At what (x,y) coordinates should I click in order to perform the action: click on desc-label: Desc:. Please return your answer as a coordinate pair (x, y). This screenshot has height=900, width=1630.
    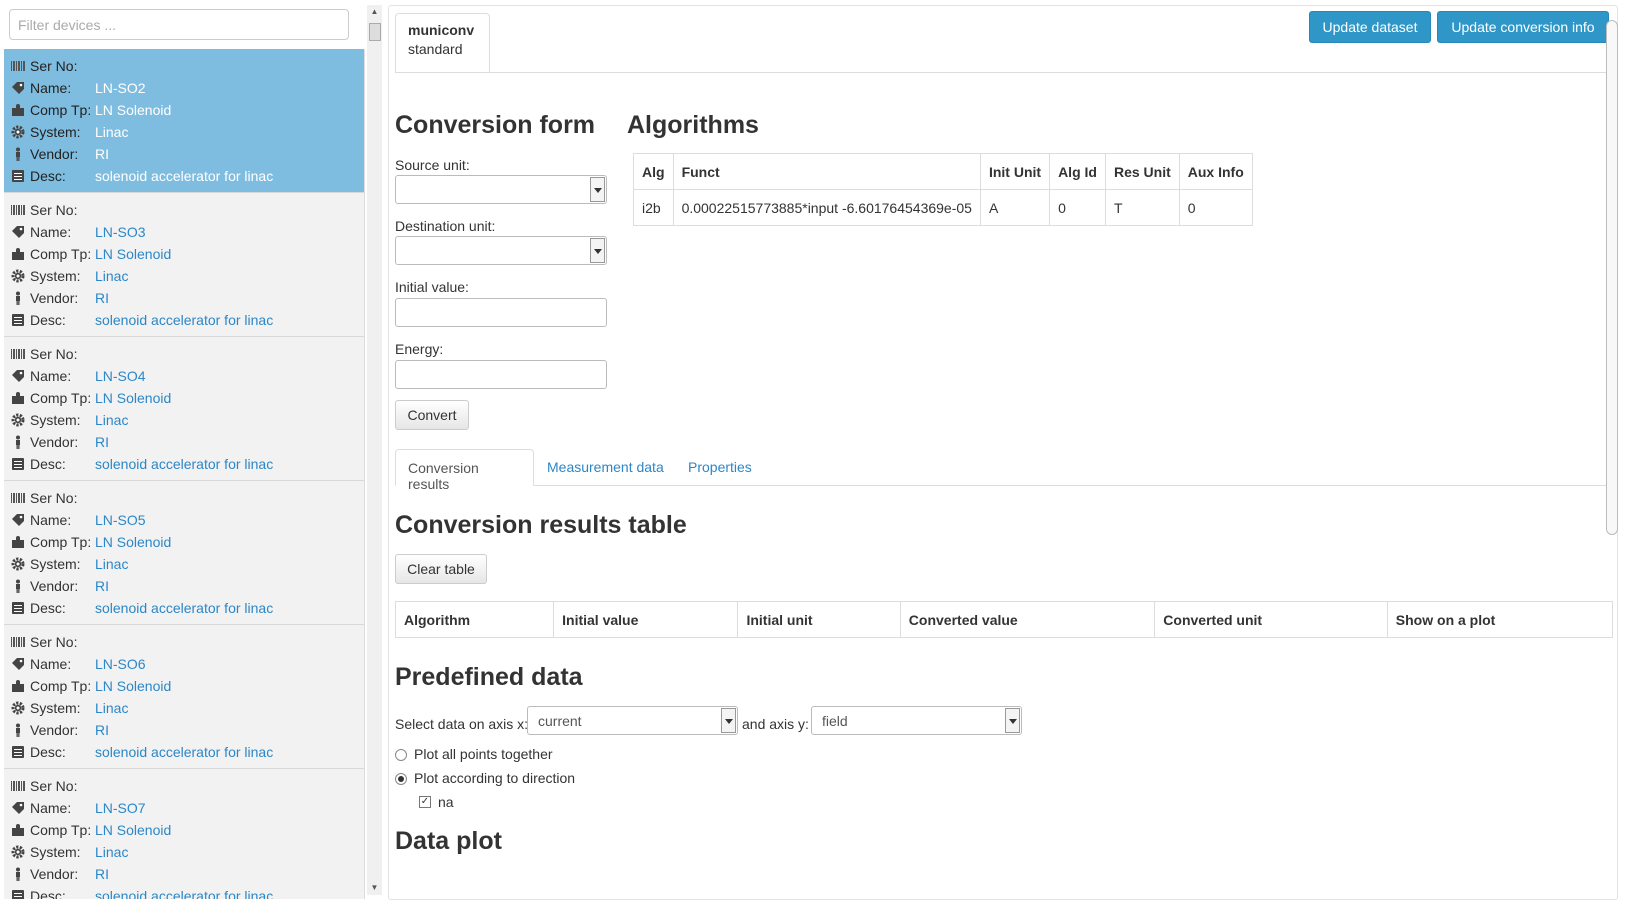
    Looking at the image, I should click on (48, 608).